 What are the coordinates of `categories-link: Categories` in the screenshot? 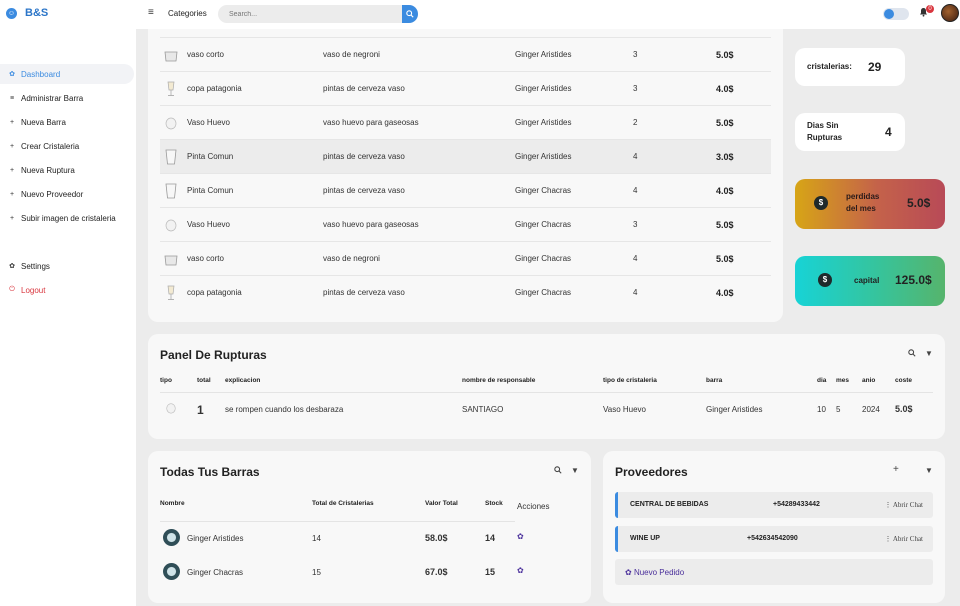 It's located at (187, 13).